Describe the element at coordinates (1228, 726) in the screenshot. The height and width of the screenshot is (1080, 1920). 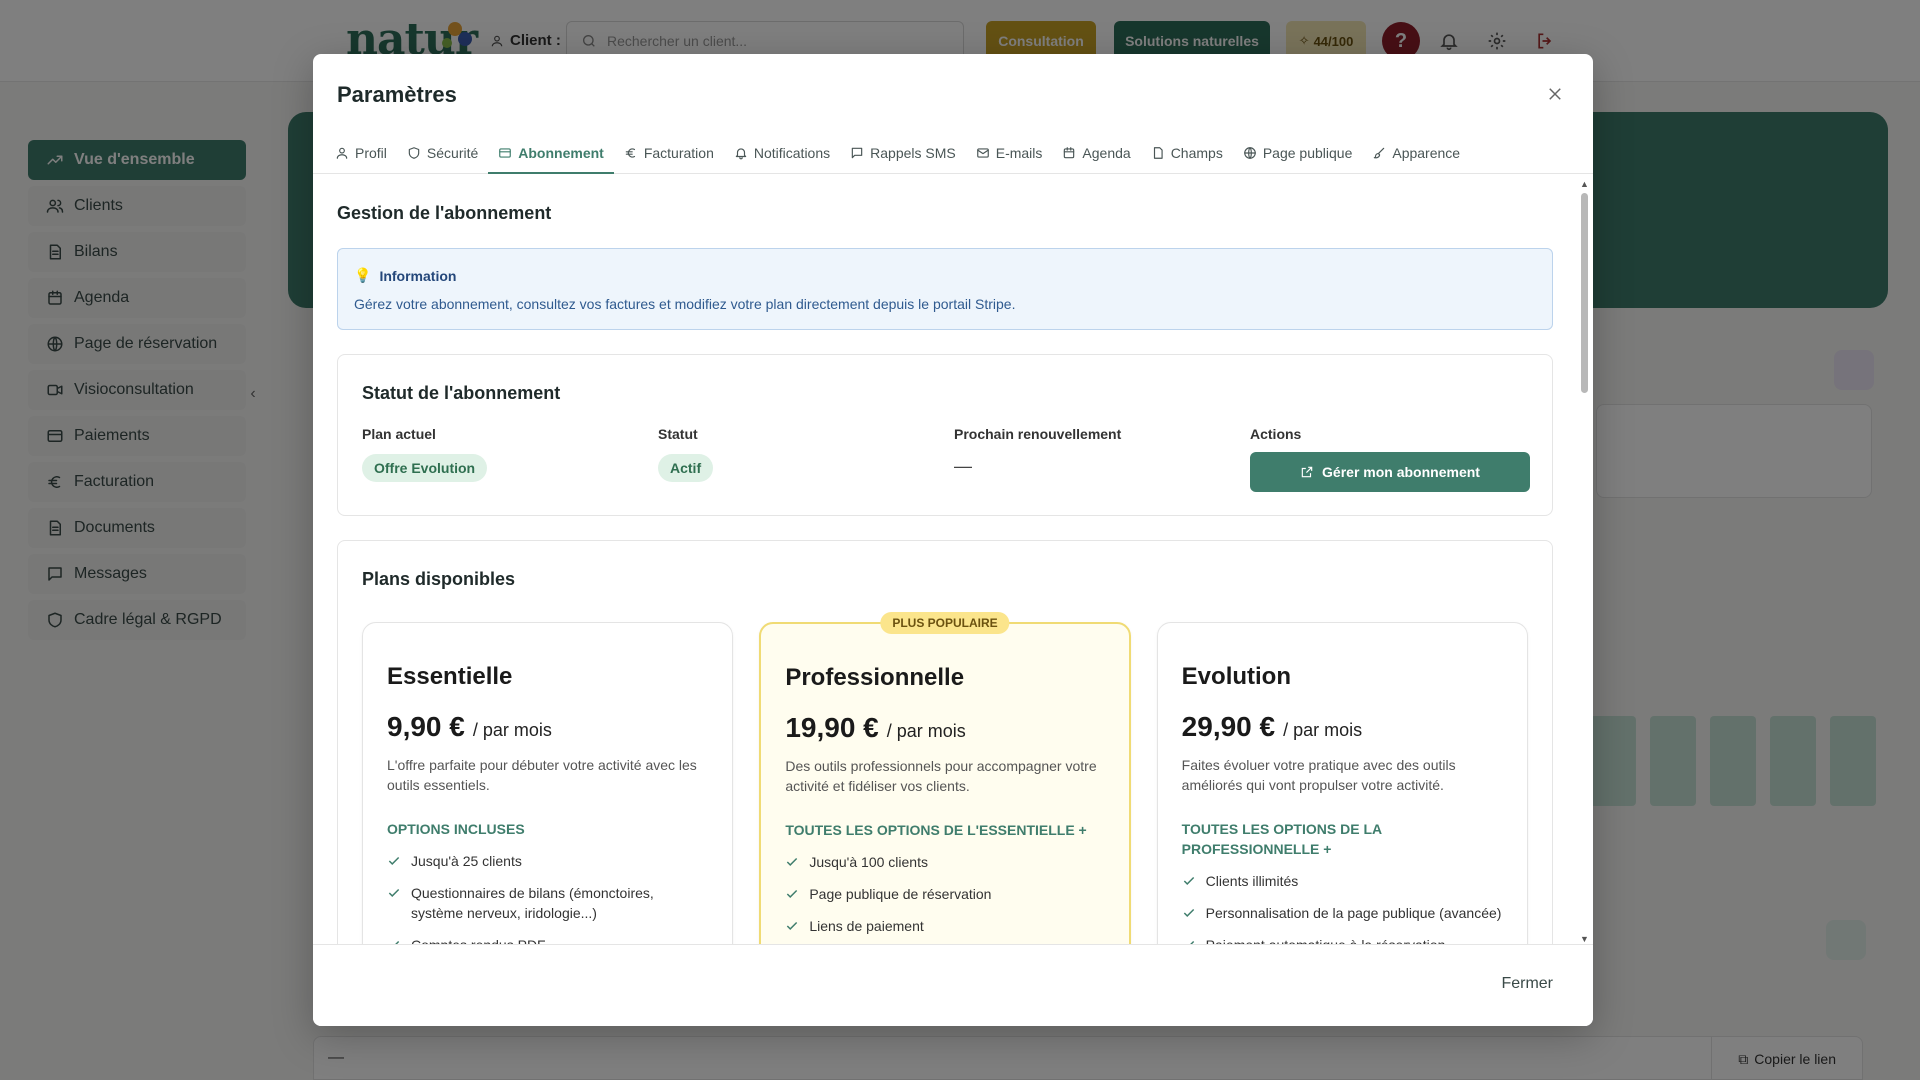
I see `plan-price-amount: 29,90 €` at that location.